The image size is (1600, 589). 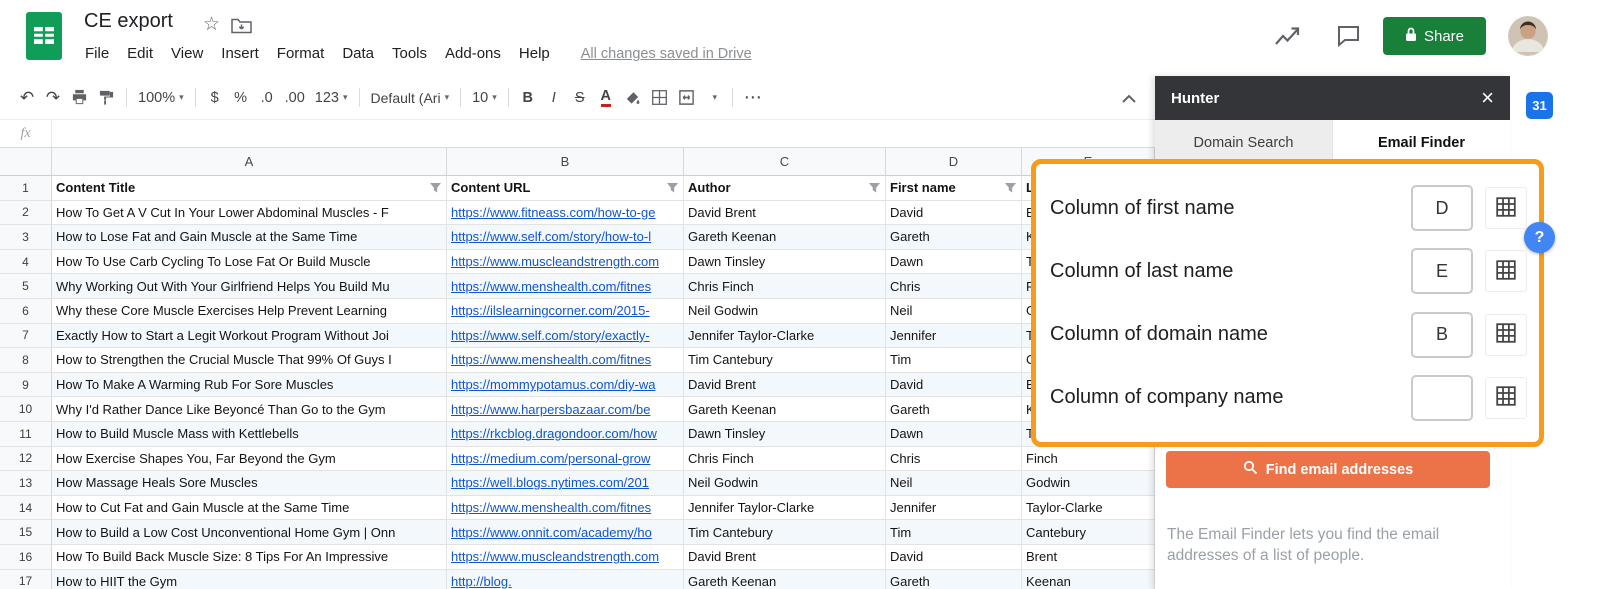 I want to click on strikethrough-button: S, so click(x=580, y=97).